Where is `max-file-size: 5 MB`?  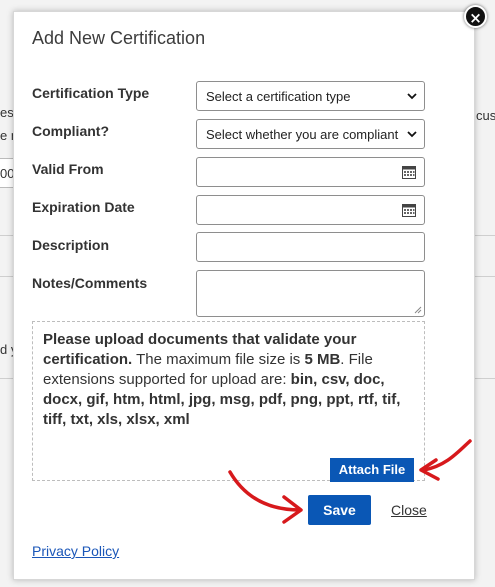 max-file-size: 5 MB is located at coordinates (322, 359).